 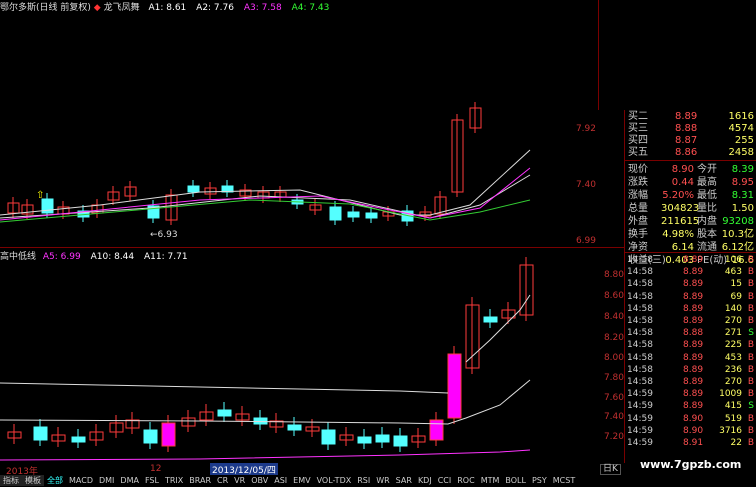 What do you see at coordinates (585, 241) in the screenshot?
I see `main-y-label-2: 6.99` at bounding box center [585, 241].